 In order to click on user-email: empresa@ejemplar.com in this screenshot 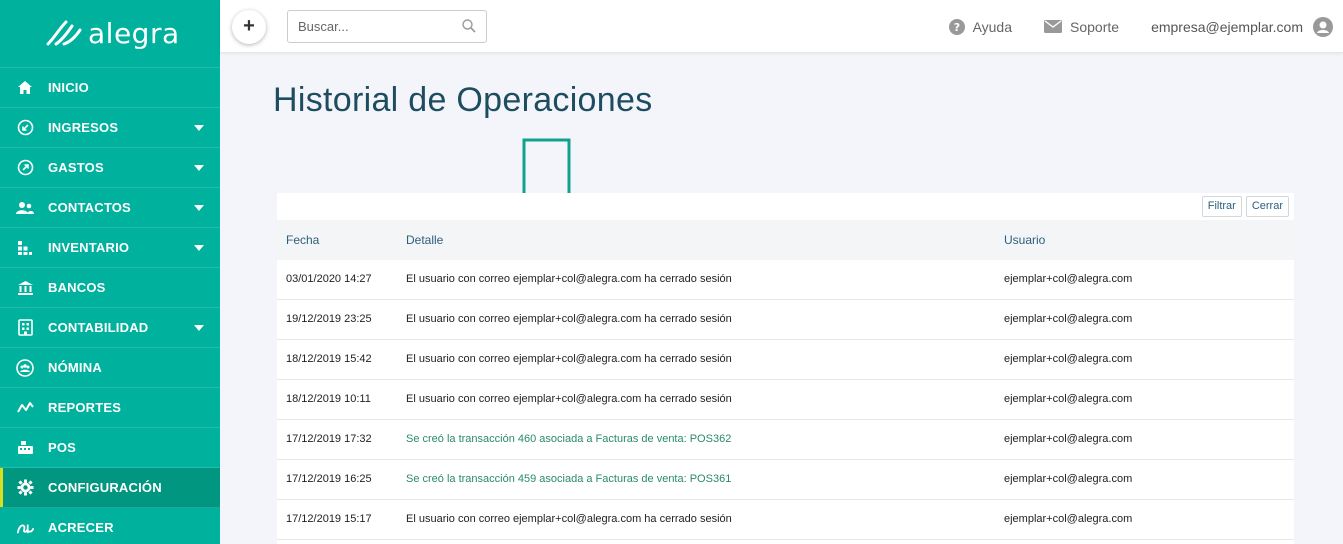, I will do `click(1227, 26)`.